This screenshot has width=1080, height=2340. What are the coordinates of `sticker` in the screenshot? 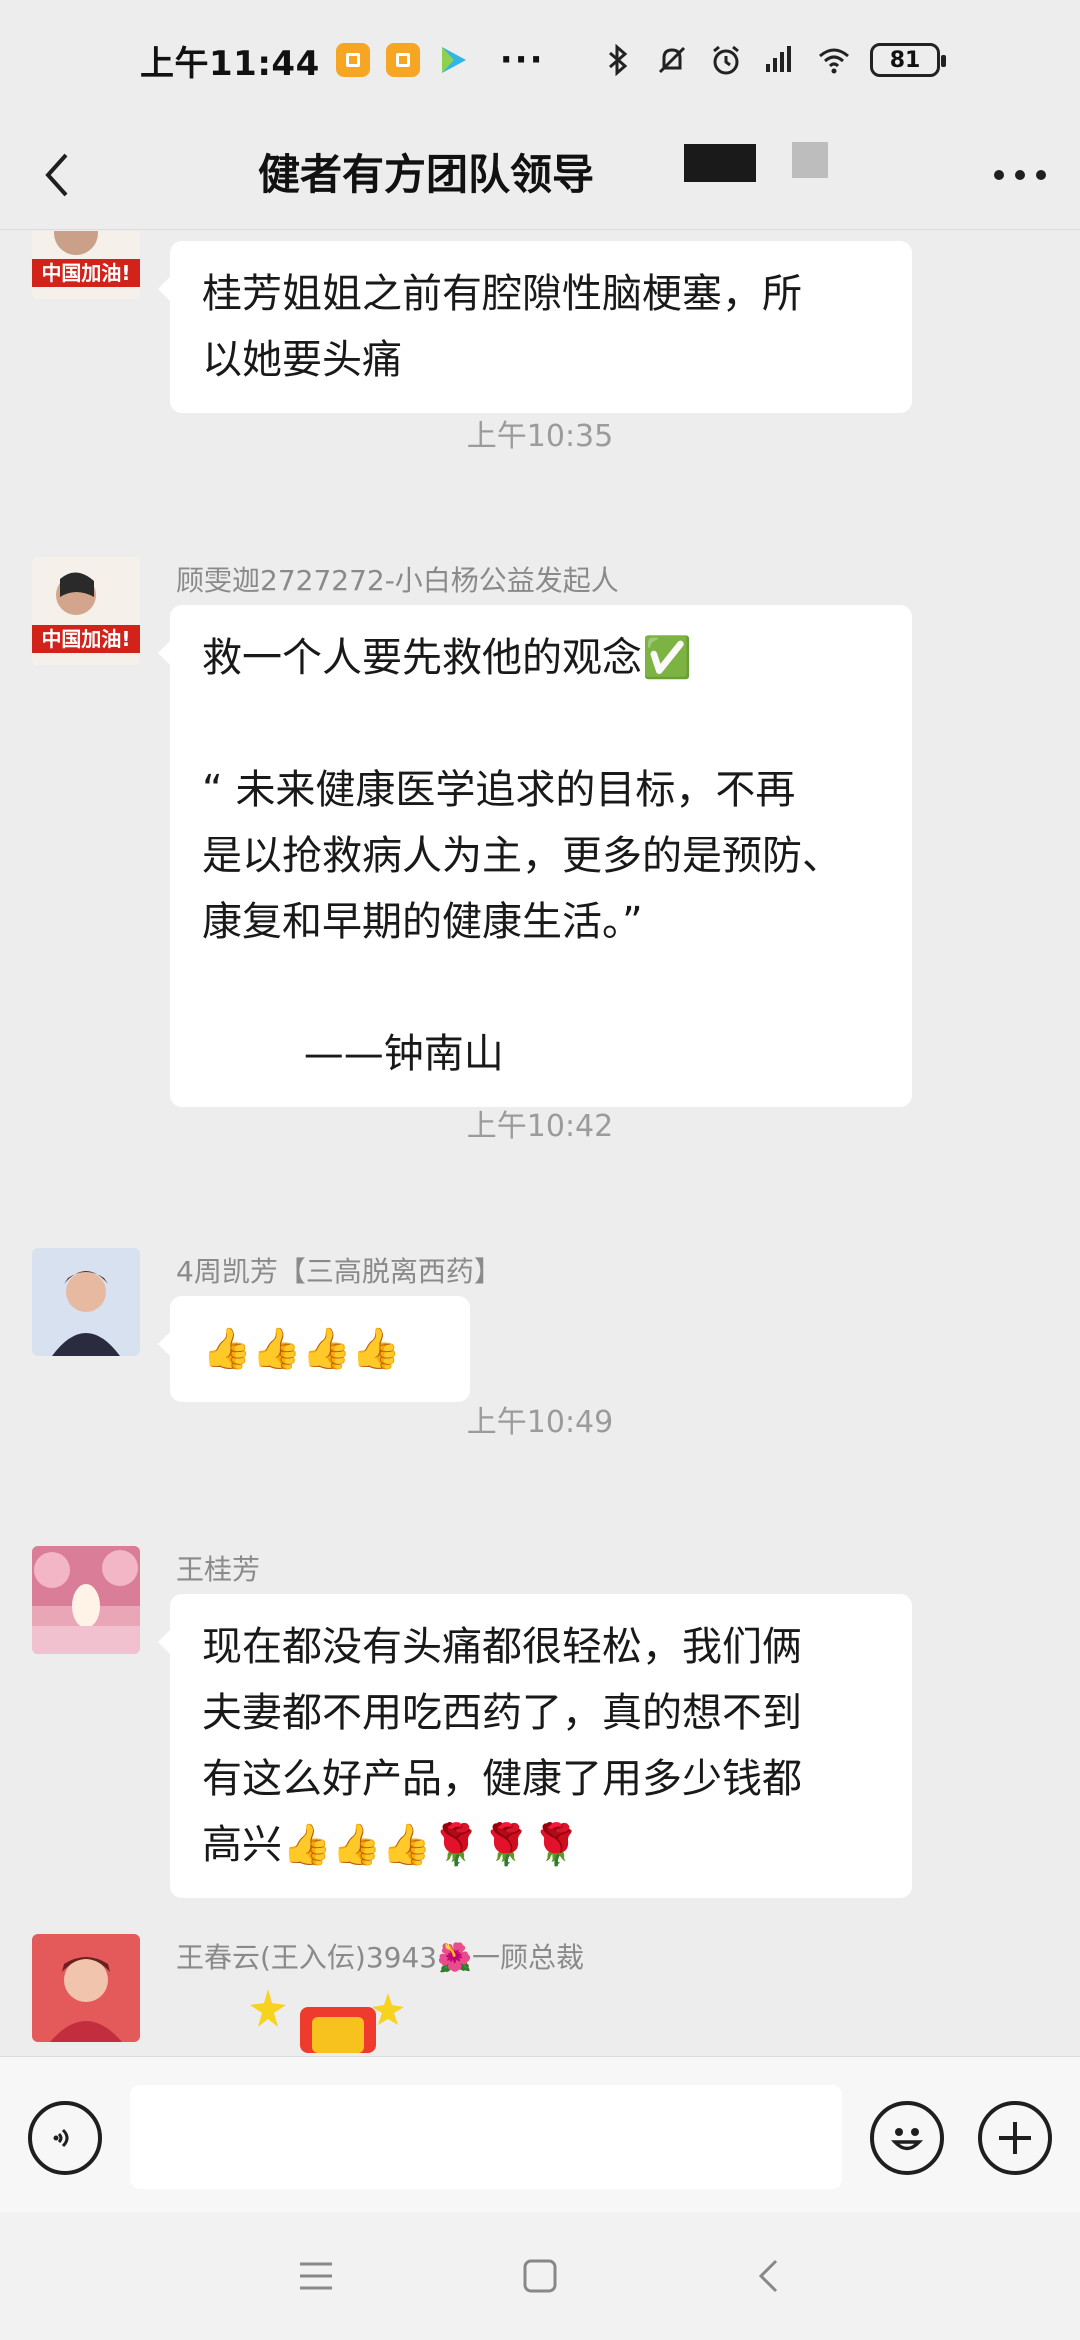 It's located at (340, 2018).